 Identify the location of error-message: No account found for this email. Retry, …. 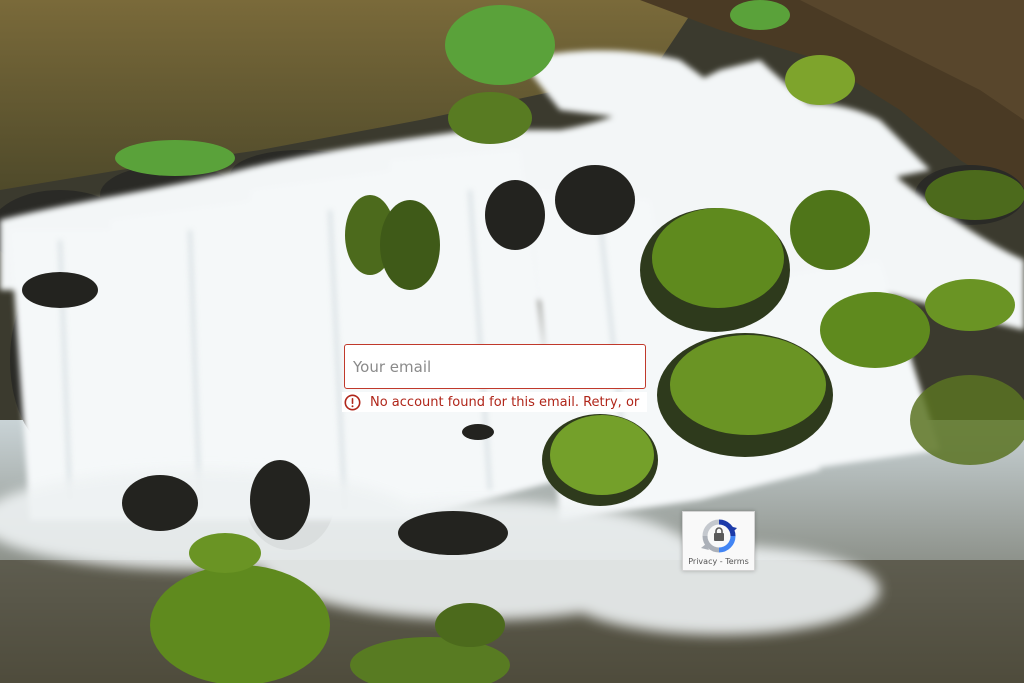
(495, 402).